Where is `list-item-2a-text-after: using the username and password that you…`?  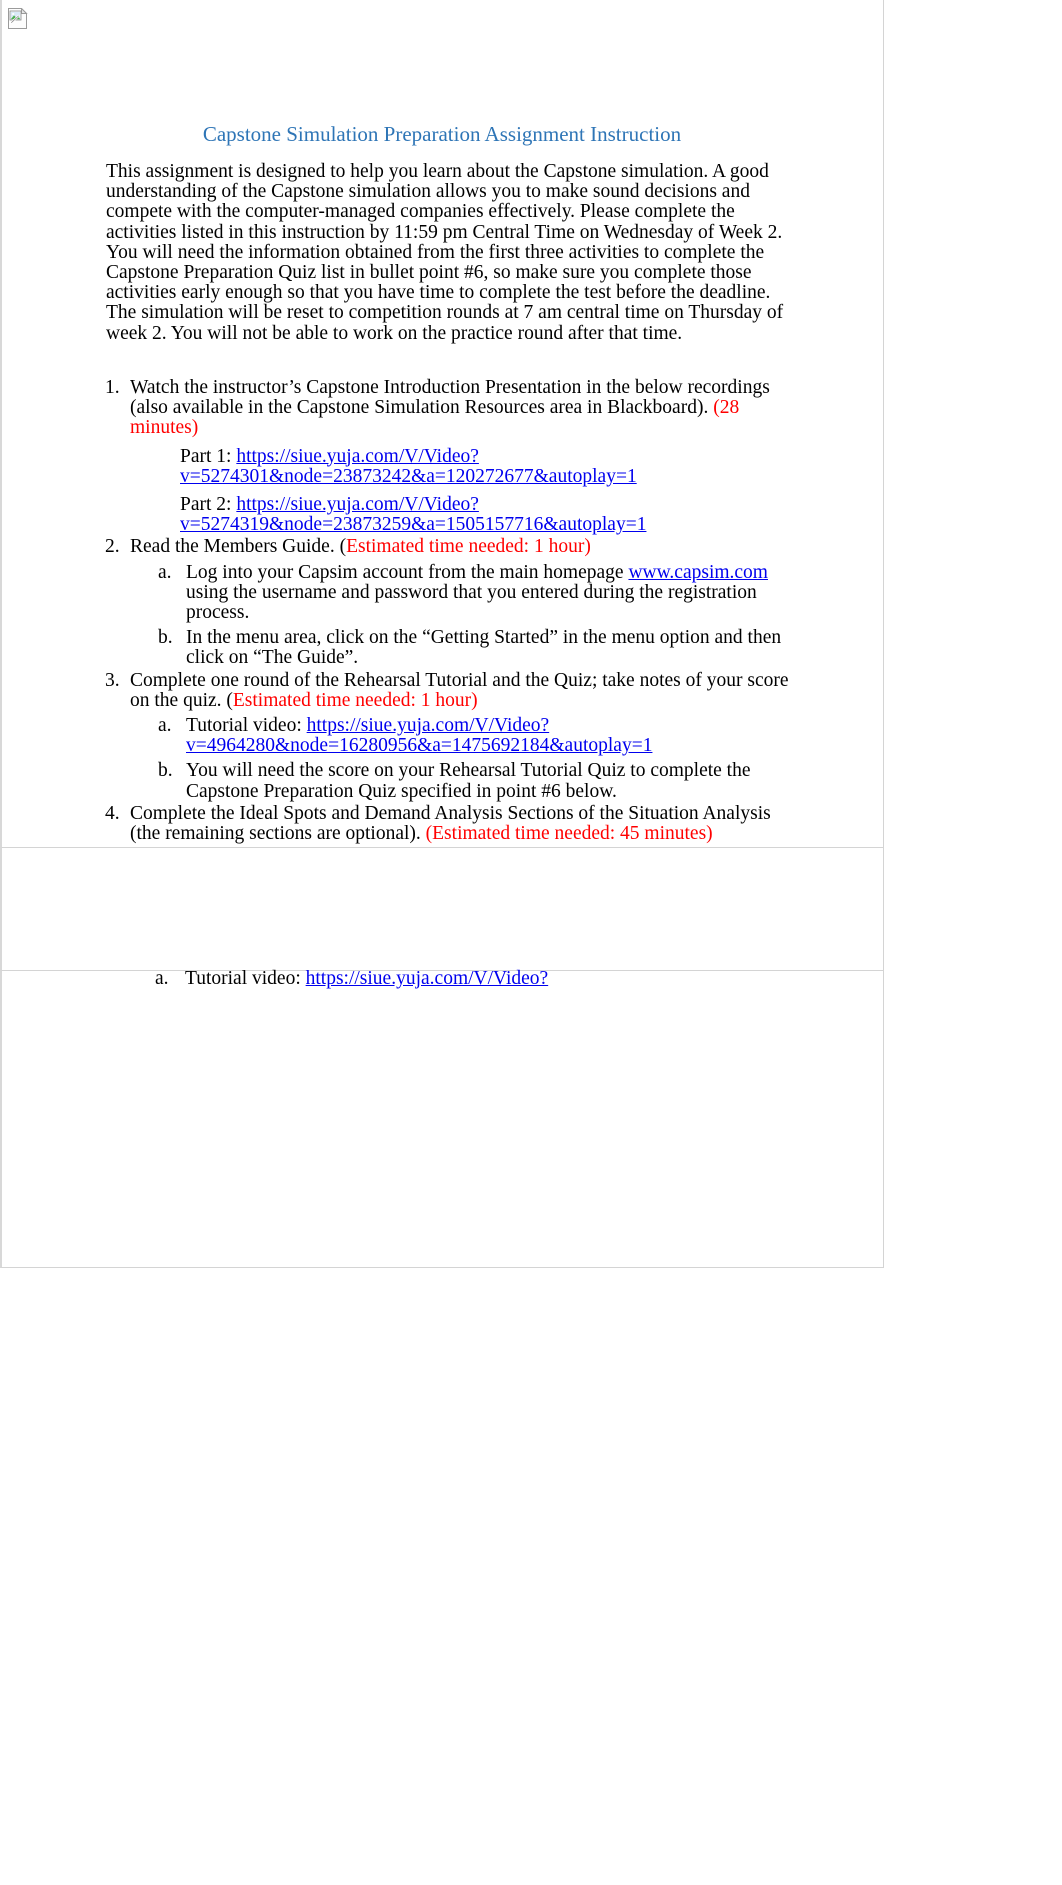 list-item-2a-text-after: using the username and password that you… is located at coordinates (471, 602).